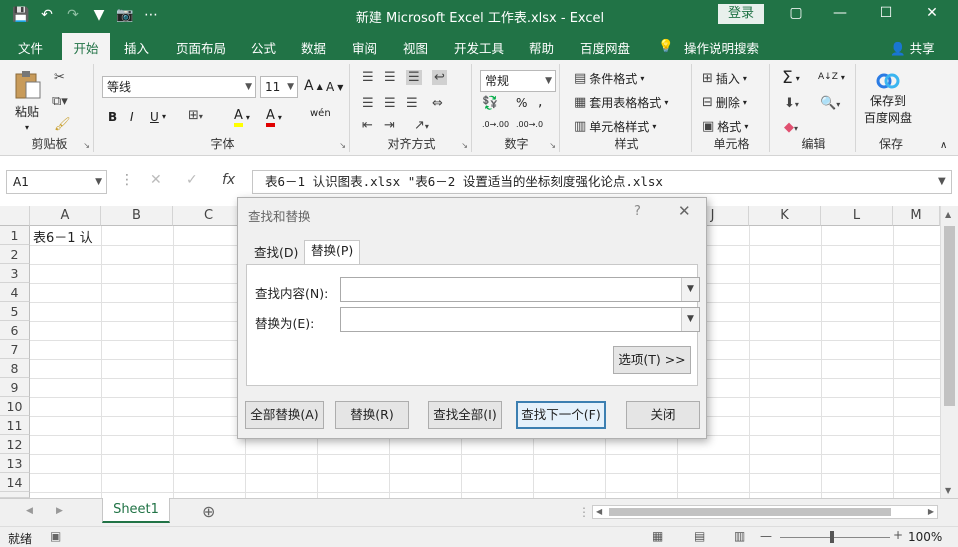 The image size is (958, 547). What do you see at coordinates (652, 360) in the screenshot?
I see `options-button: 选项(T) >>` at bounding box center [652, 360].